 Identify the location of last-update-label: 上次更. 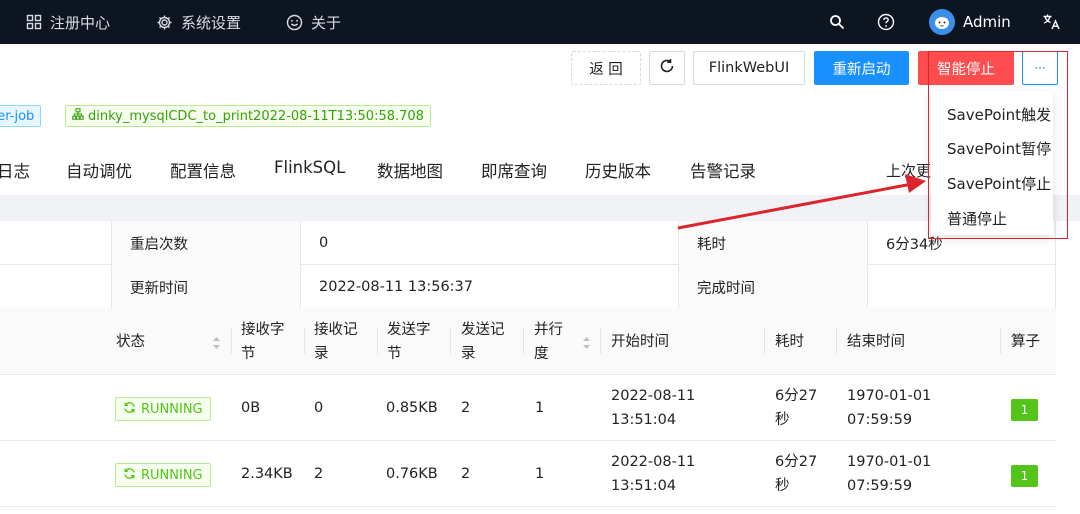
(909, 171).